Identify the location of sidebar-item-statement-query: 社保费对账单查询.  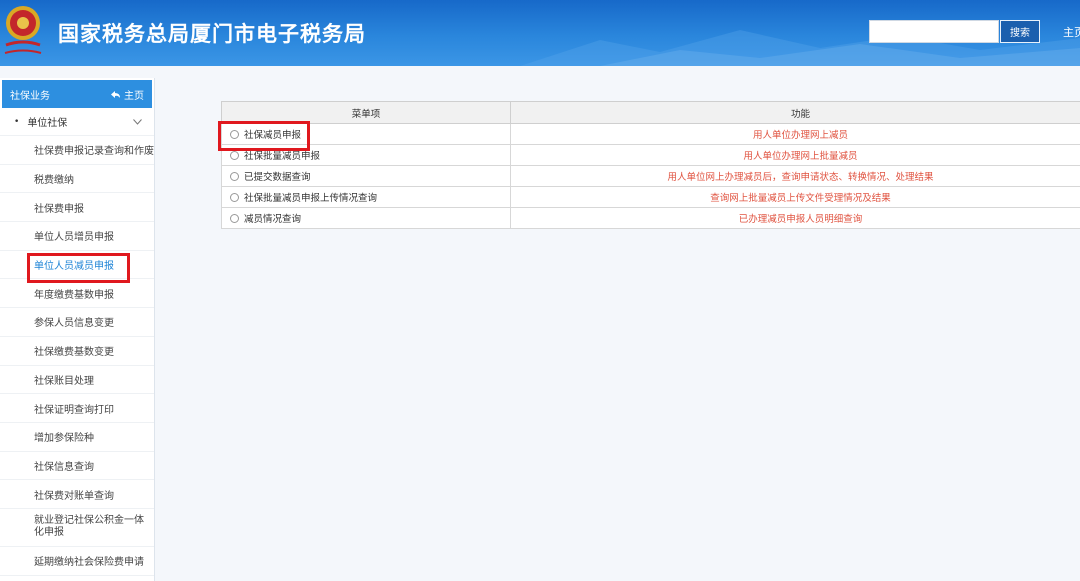
(77, 494).